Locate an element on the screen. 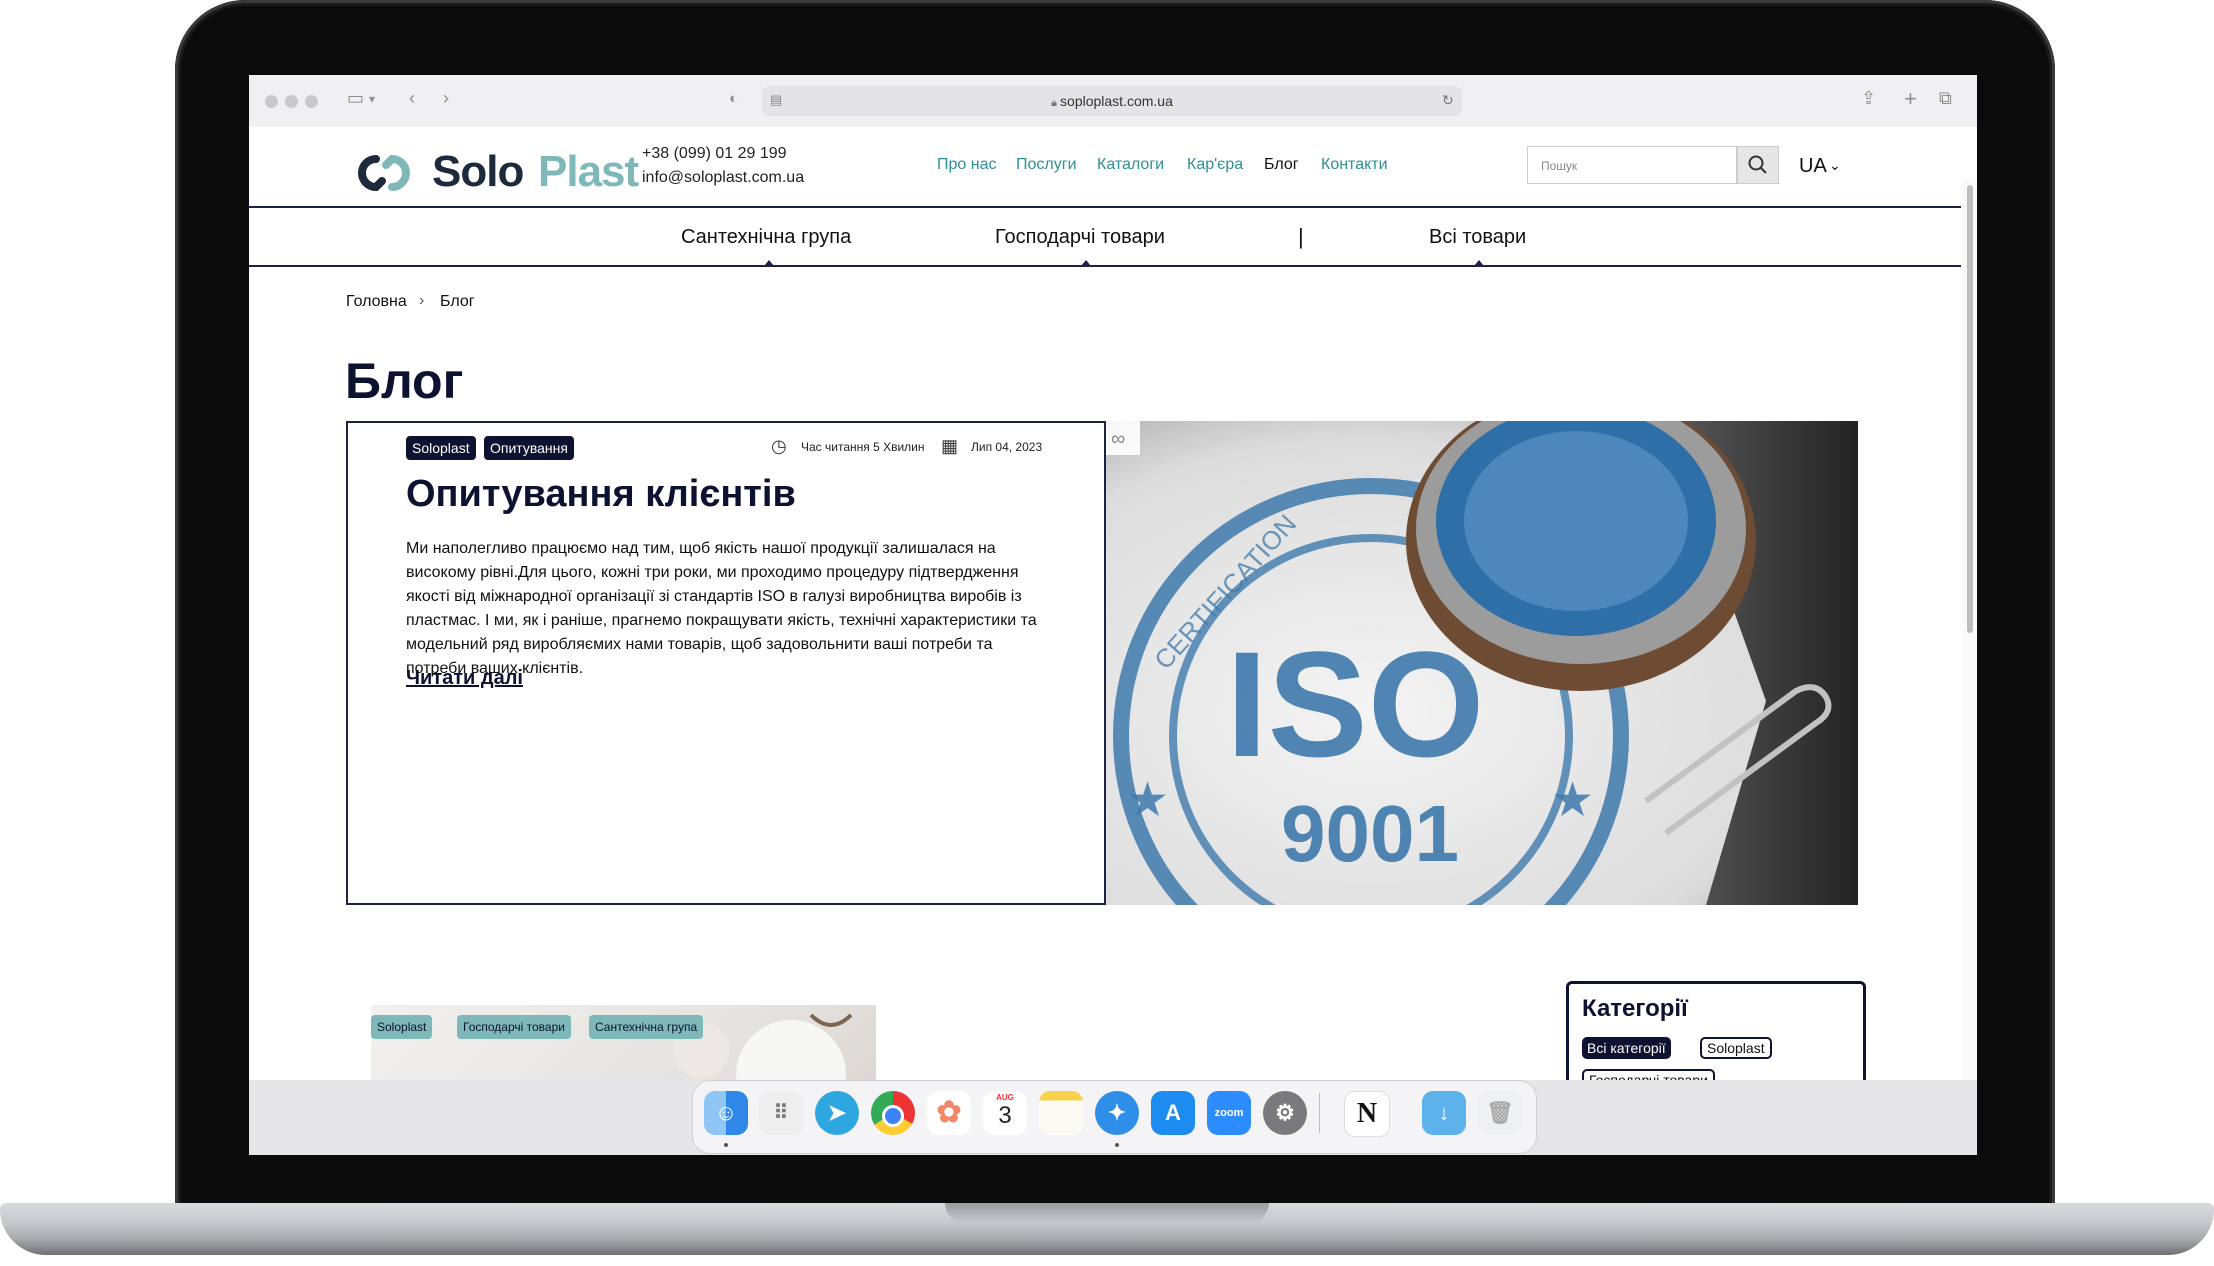 Image resolution: width=2214 pixels, height=1266 pixels. privacy-shield-icon: ◐ is located at coordinates (733, 98).